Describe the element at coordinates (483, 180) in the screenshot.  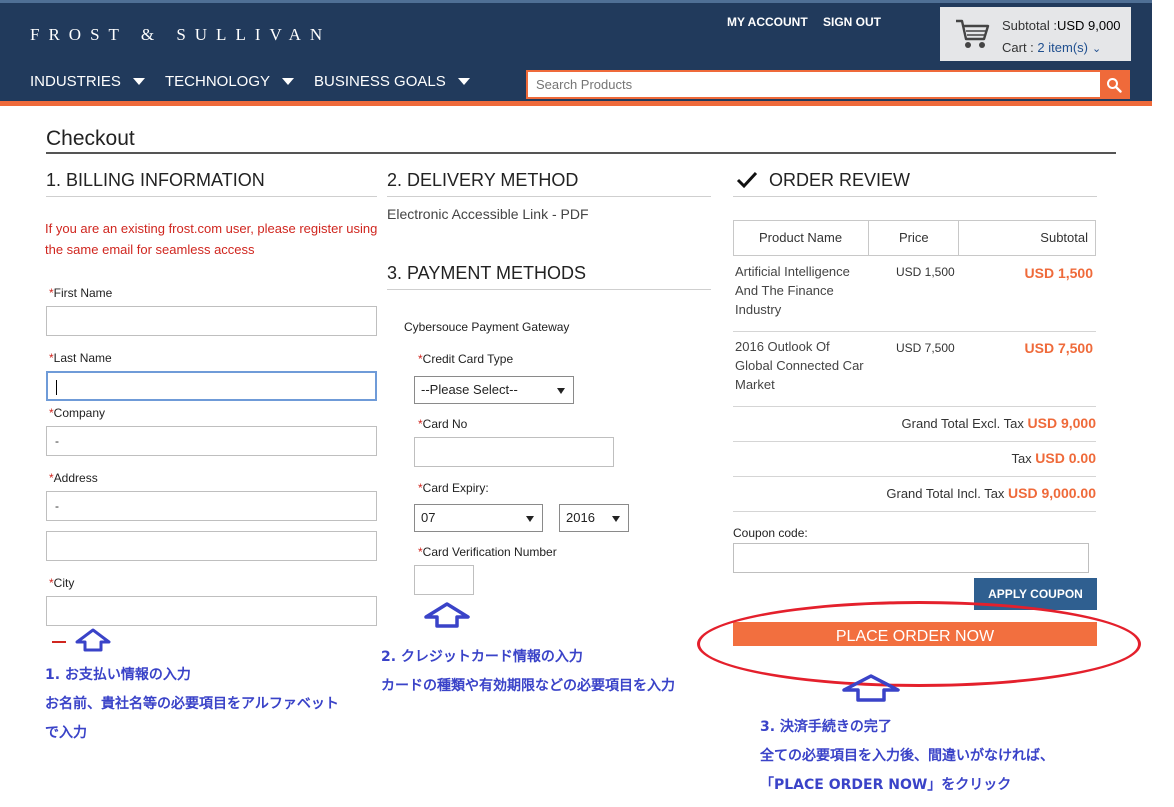
I see `delivery-section-title: 2. DELIVERY METHOD` at that location.